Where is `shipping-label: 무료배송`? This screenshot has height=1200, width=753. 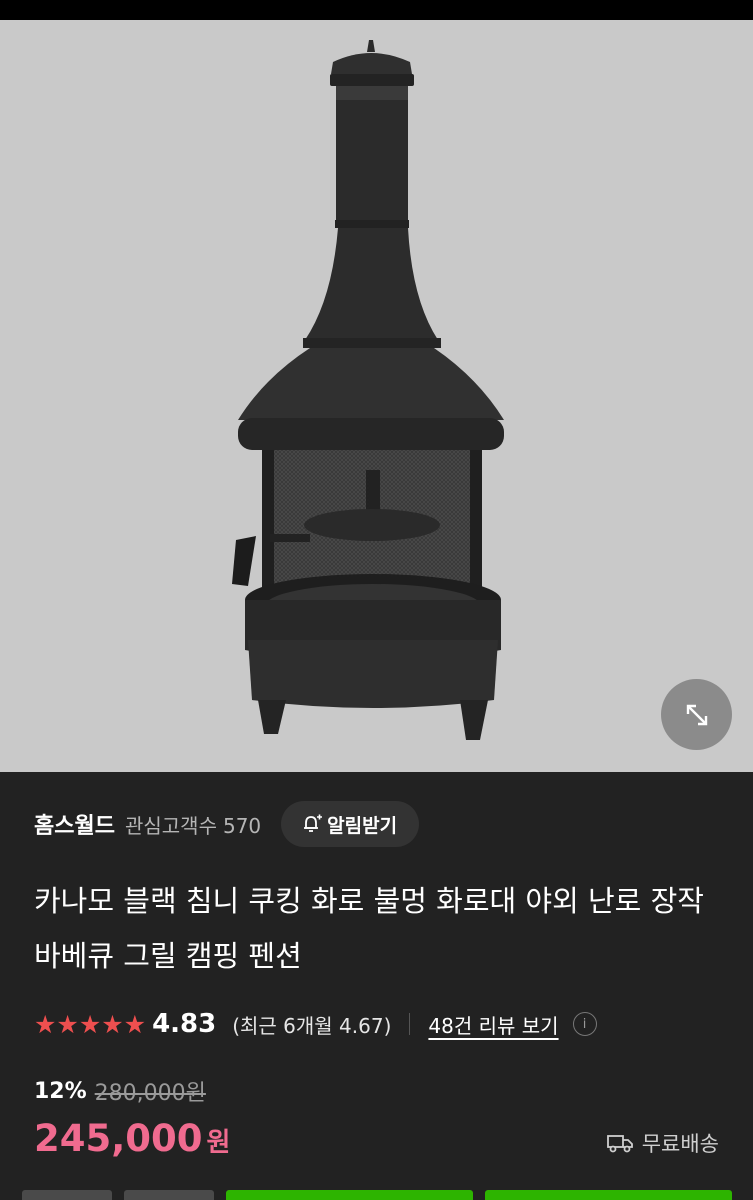
shipping-label: 무료배송 is located at coordinates (680, 1144).